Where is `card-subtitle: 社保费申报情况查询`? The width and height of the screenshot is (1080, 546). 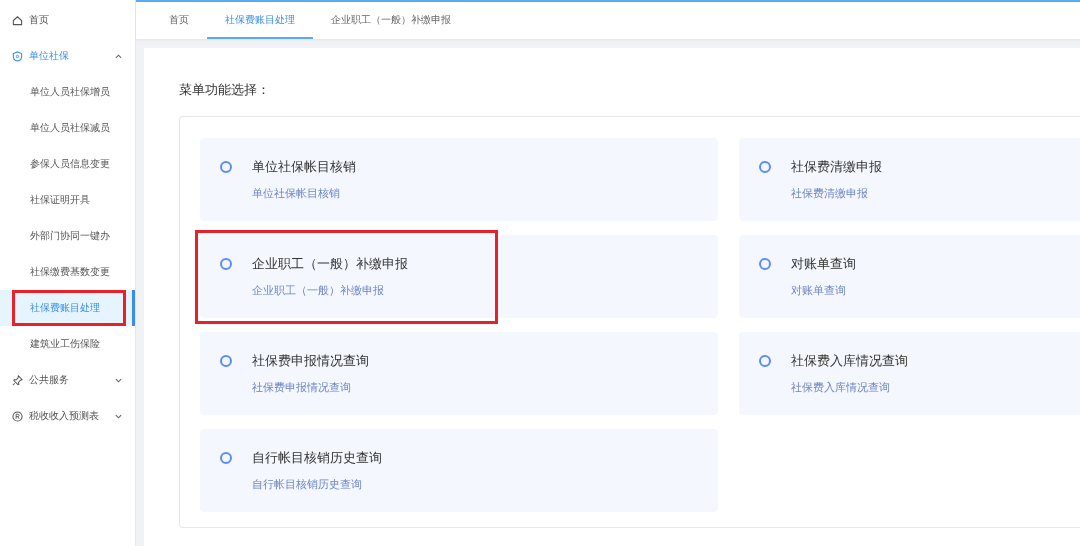
card-subtitle: 社保费申报情况查询 is located at coordinates (302, 387).